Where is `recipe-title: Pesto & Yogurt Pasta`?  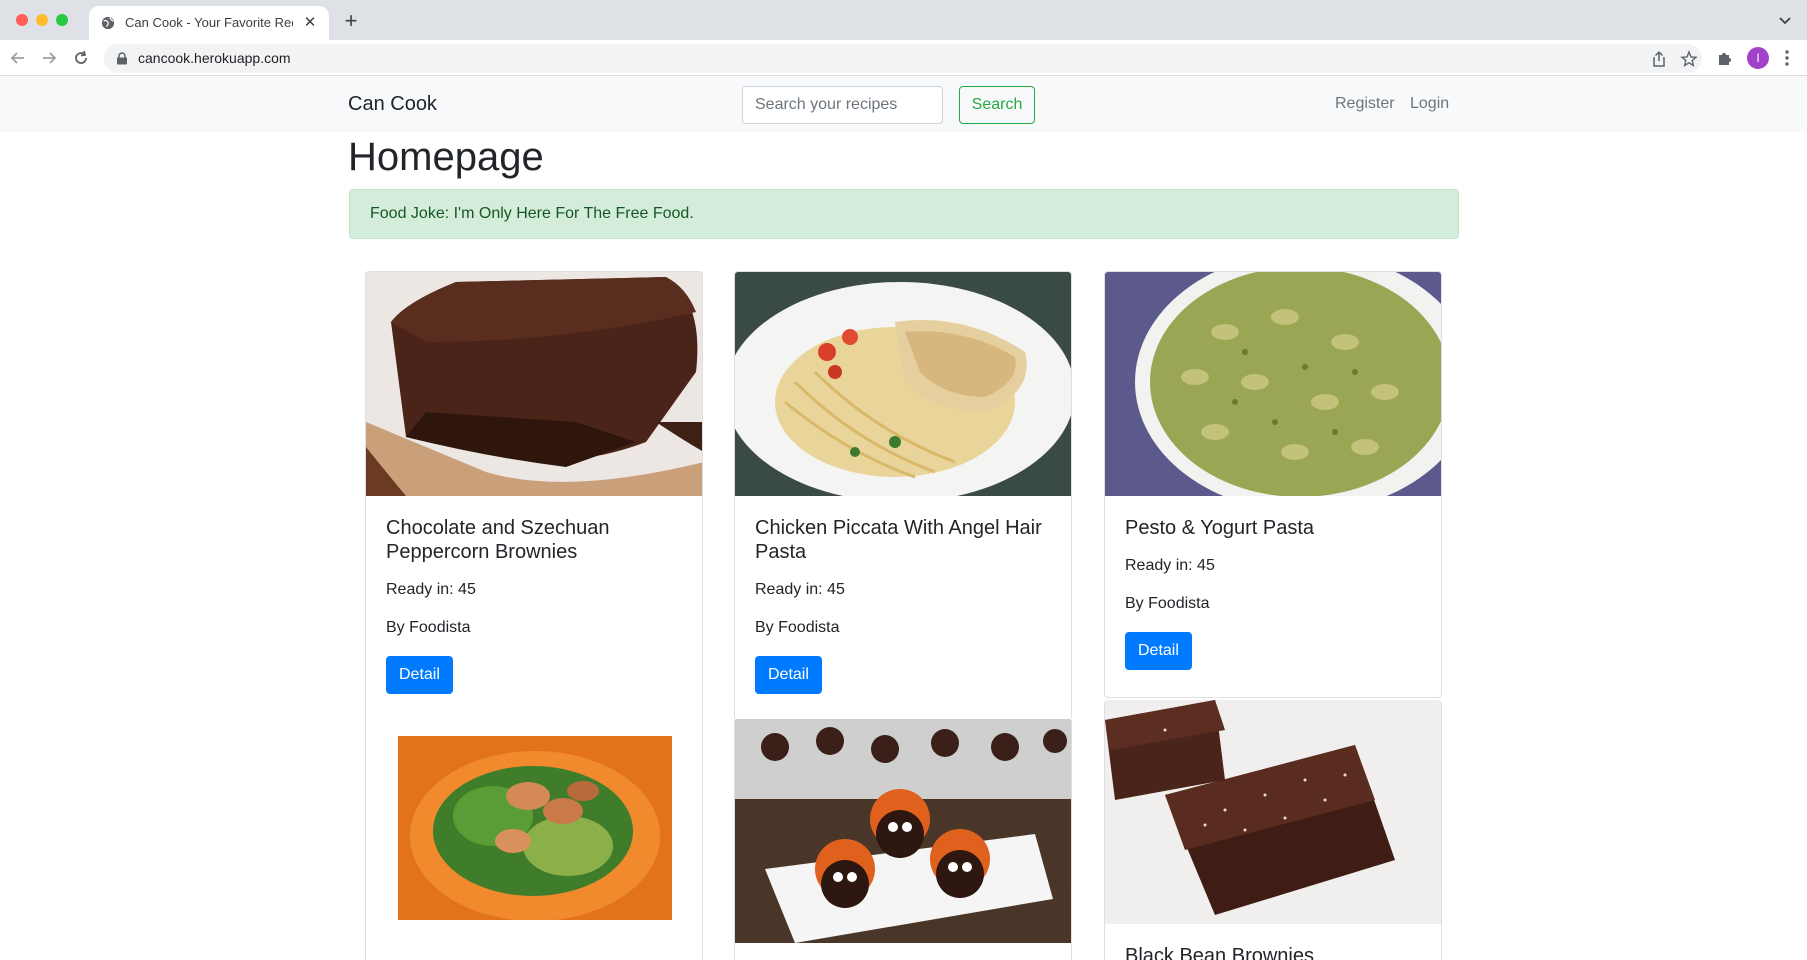
recipe-title: Pesto & Yogurt Pasta is located at coordinates (1220, 528).